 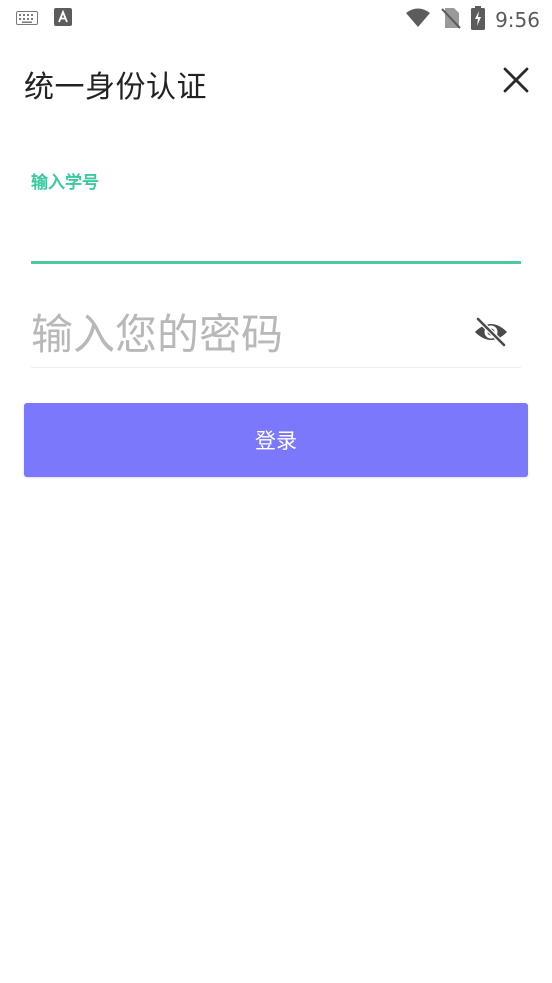 I want to click on font-a-icon, so click(x=63, y=19).